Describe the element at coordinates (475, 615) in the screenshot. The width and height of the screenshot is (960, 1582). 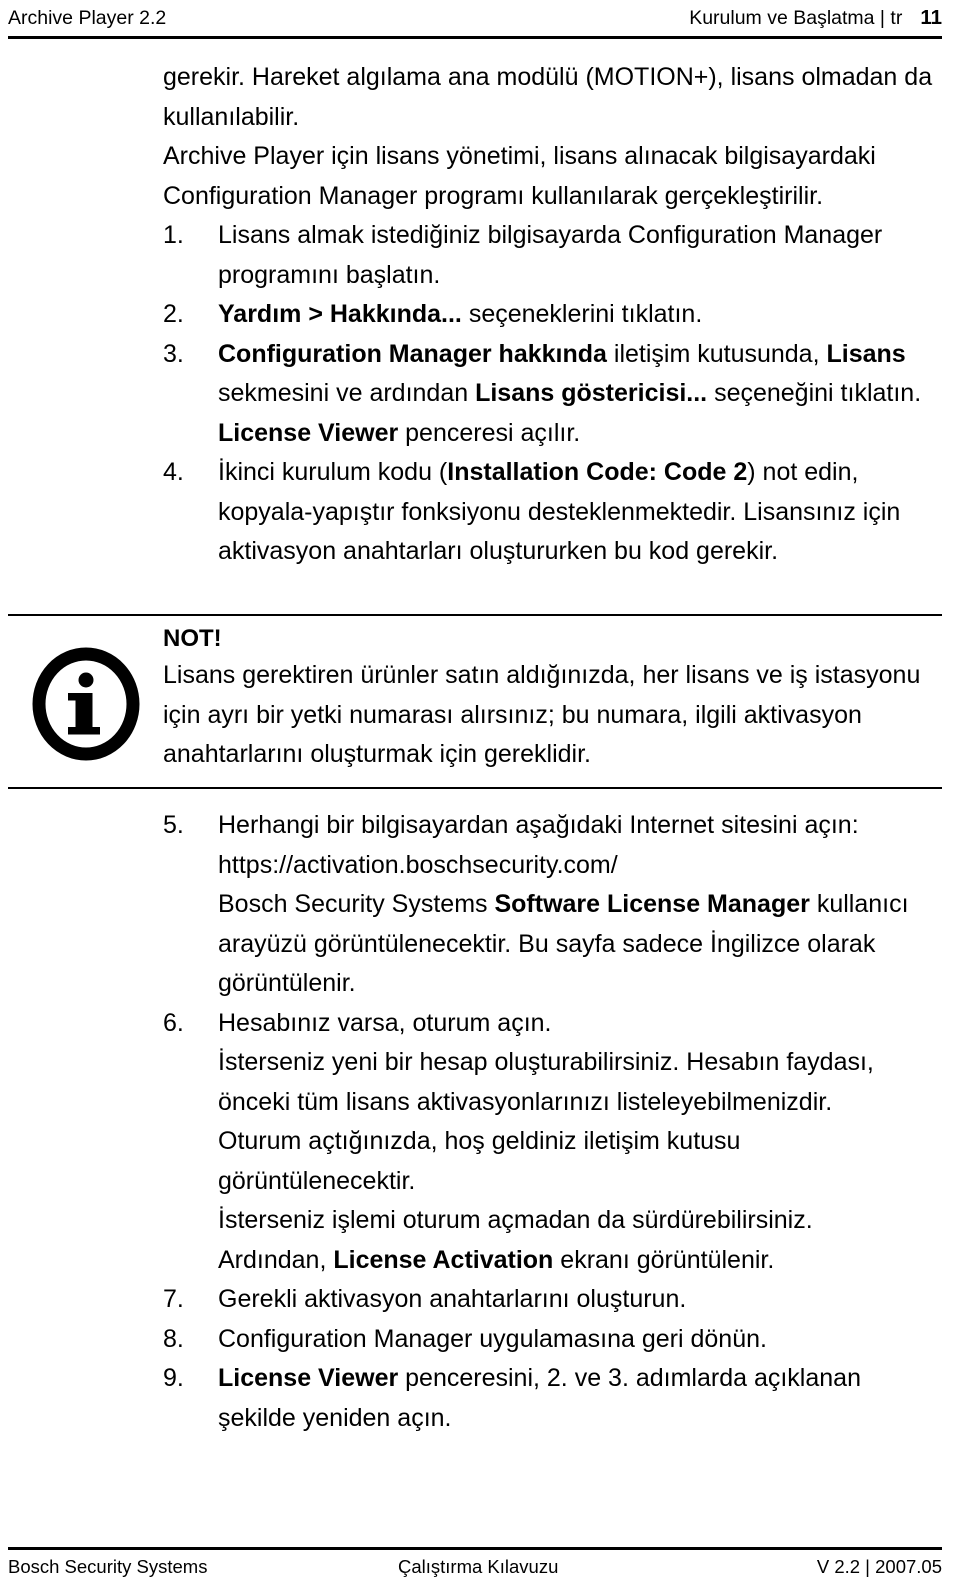
I see `note-top-divider` at that location.